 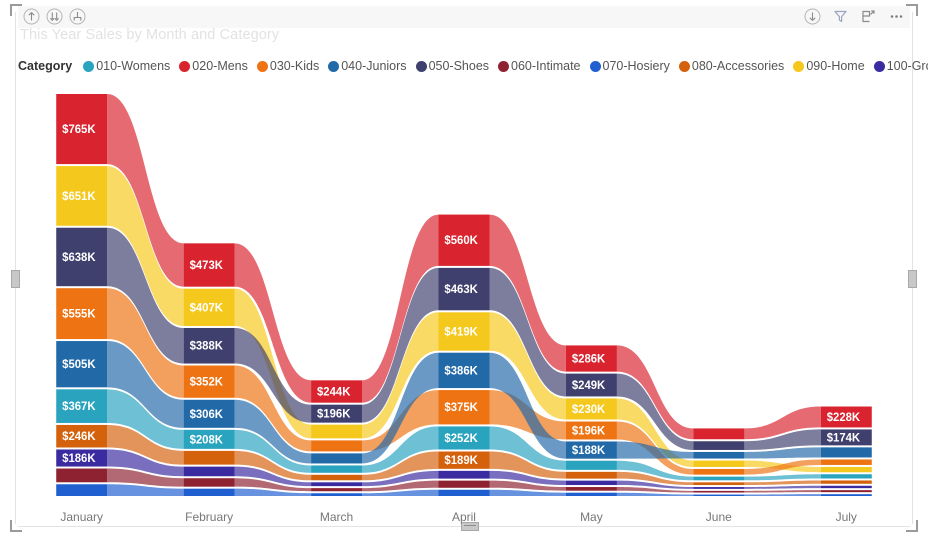 What do you see at coordinates (220, 66) in the screenshot?
I see `legend-item-label: 020-Mens` at bounding box center [220, 66].